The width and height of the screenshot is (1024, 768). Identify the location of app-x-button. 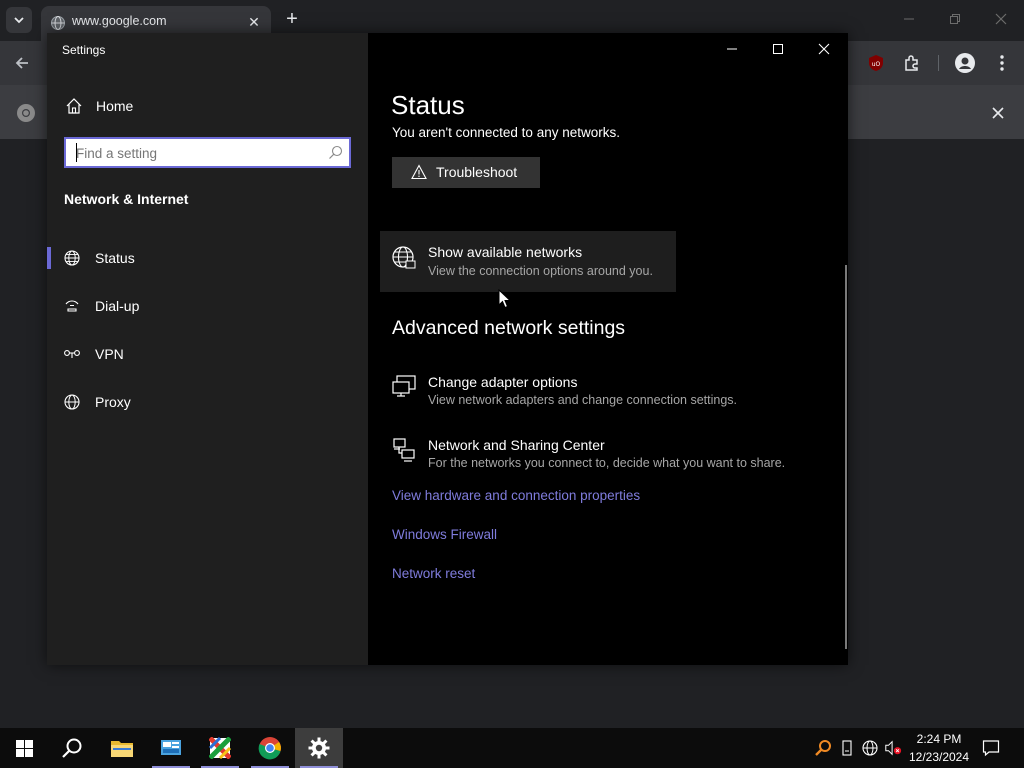
(220, 748).